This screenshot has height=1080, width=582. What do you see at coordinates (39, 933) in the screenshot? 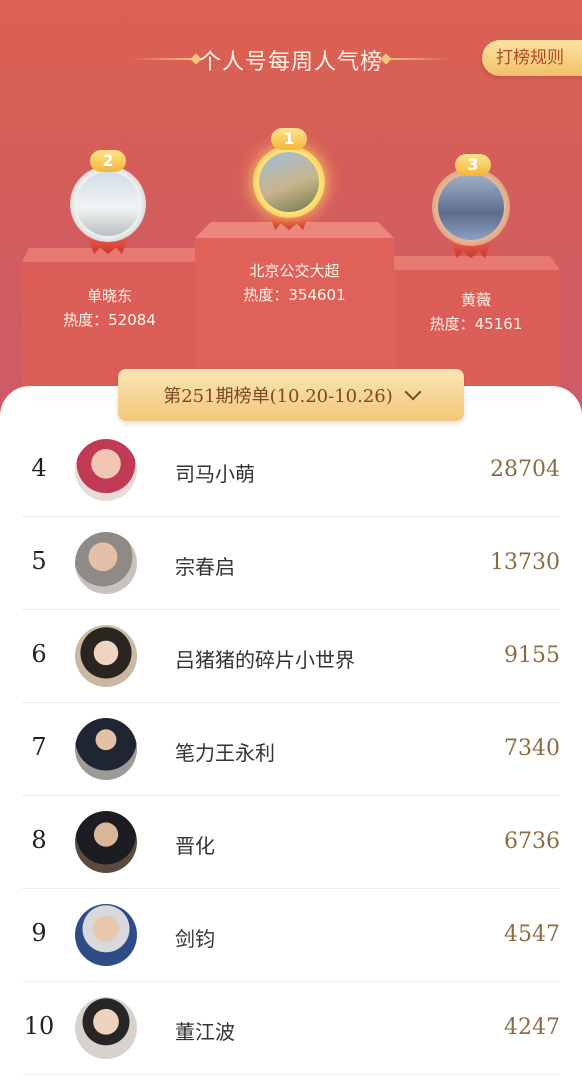
I see `list-rank: 9` at bounding box center [39, 933].